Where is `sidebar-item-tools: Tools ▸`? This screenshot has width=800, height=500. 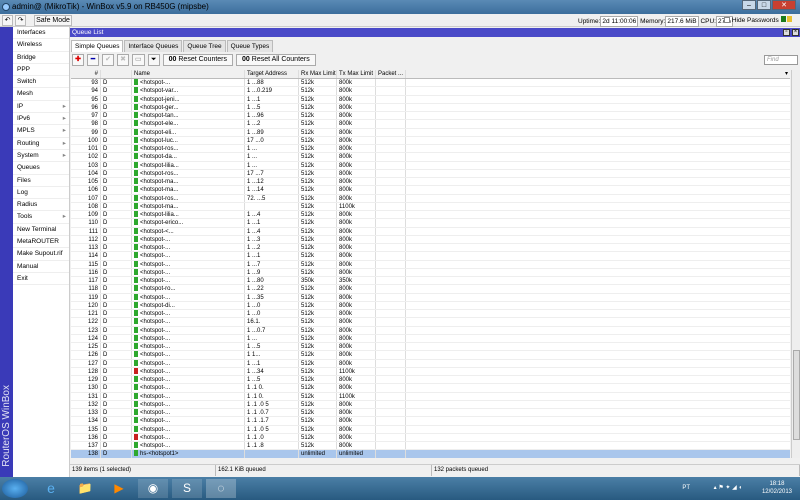 sidebar-item-tools: Tools ▸ is located at coordinates (41, 217).